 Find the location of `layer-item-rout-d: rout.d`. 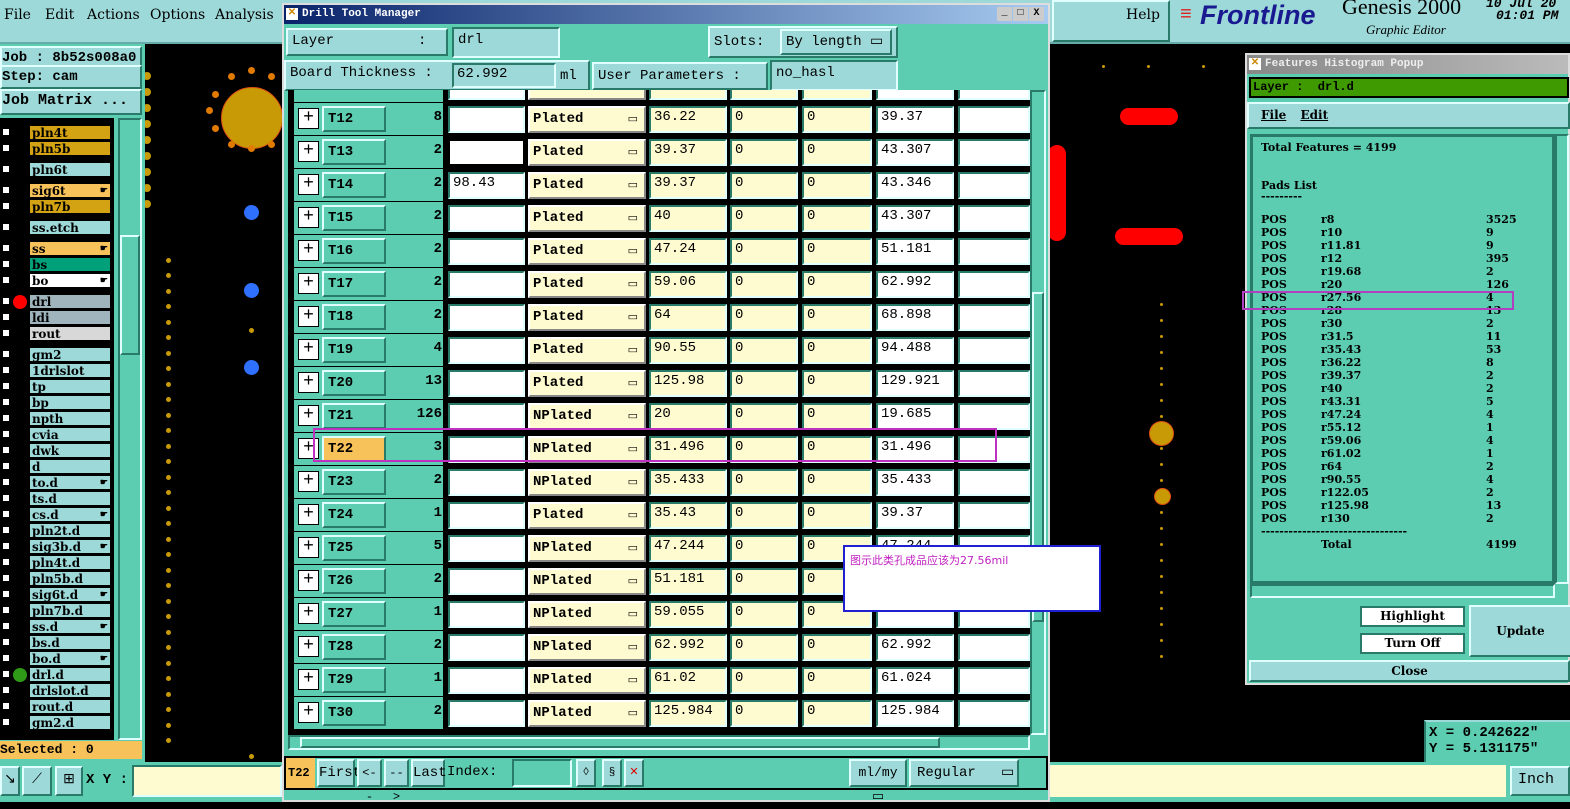

layer-item-rout-d: rout.d is located at coordinates (70, 706).